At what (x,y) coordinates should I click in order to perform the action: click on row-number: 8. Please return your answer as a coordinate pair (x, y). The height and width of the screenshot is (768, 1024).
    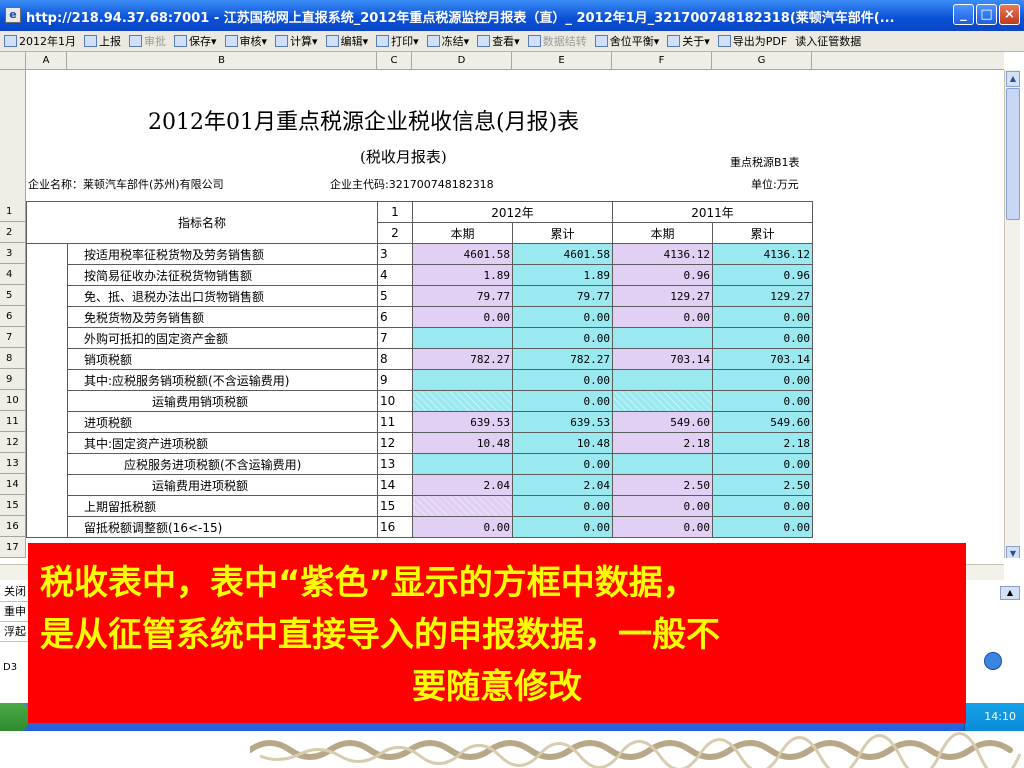
    Looking at the image, I should click on (395, 359).